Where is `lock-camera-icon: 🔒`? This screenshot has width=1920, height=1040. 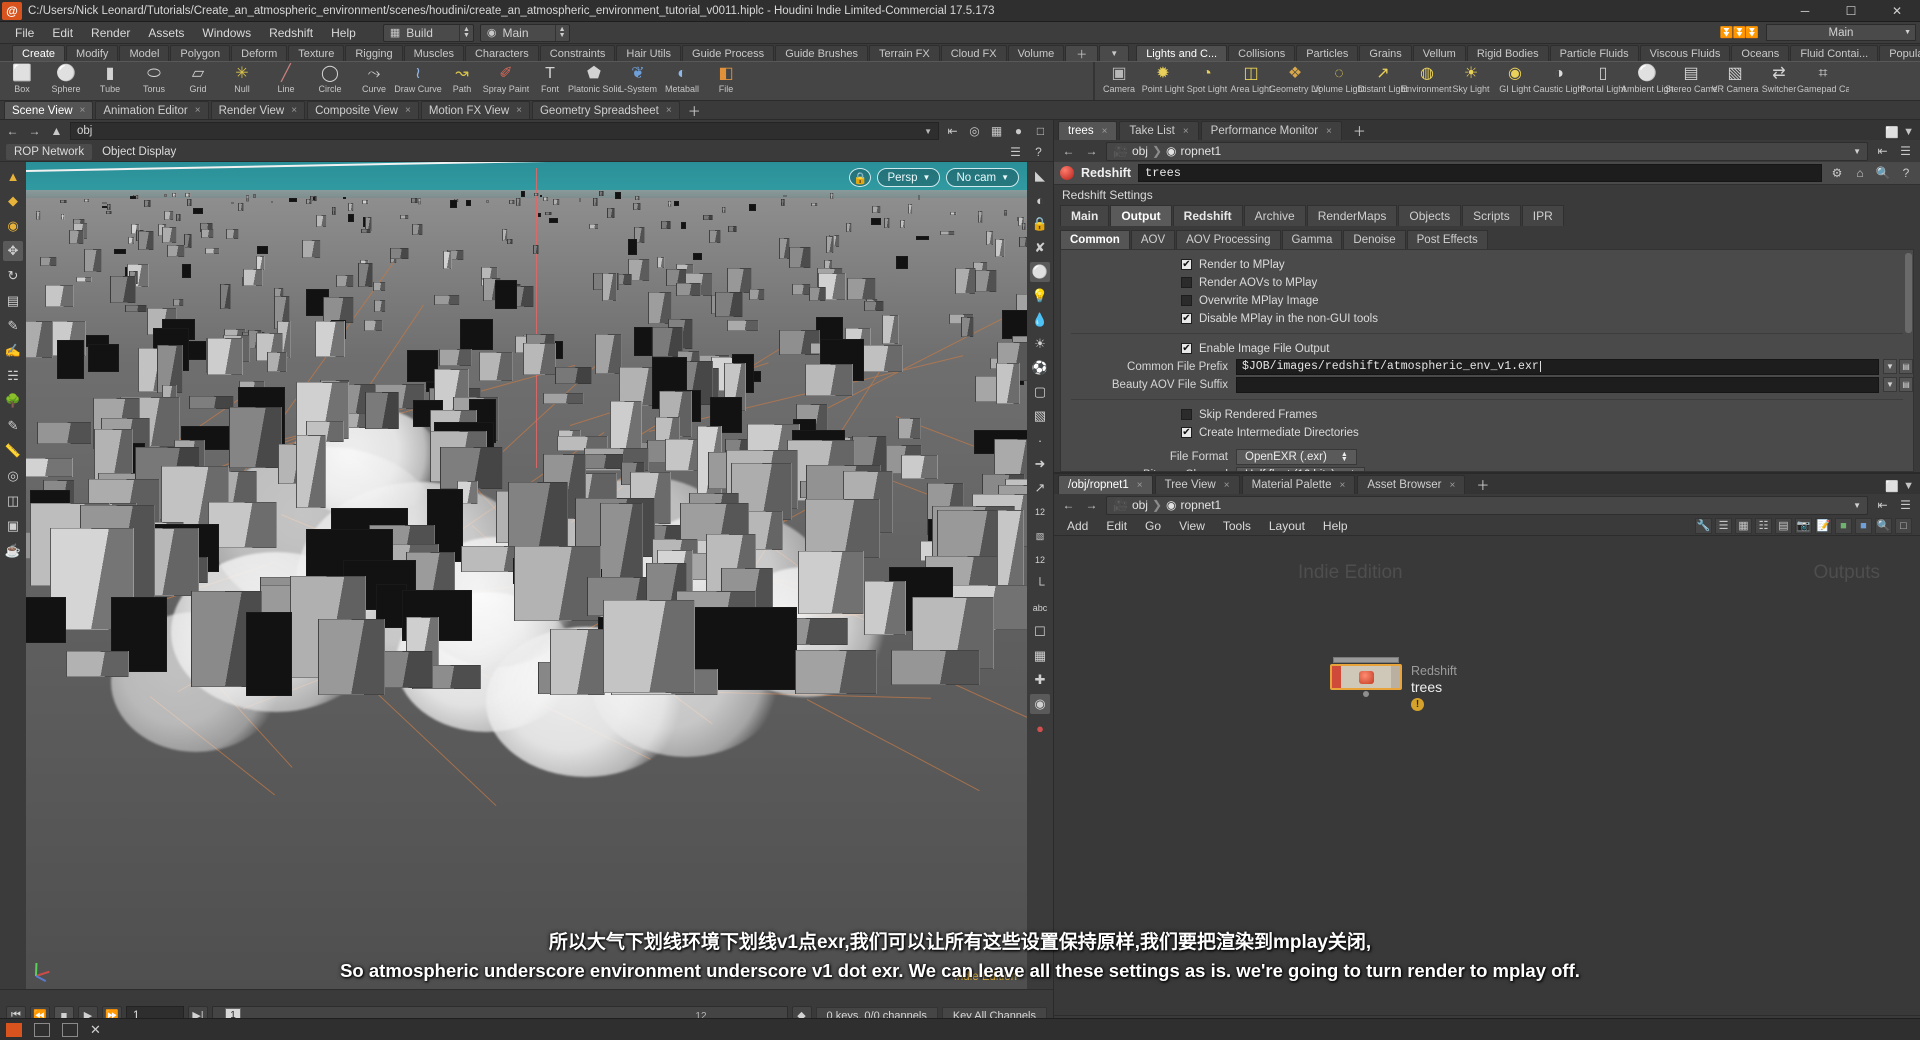
lock-camera-icon: 🔒 is located at coordinates (1040, 224).